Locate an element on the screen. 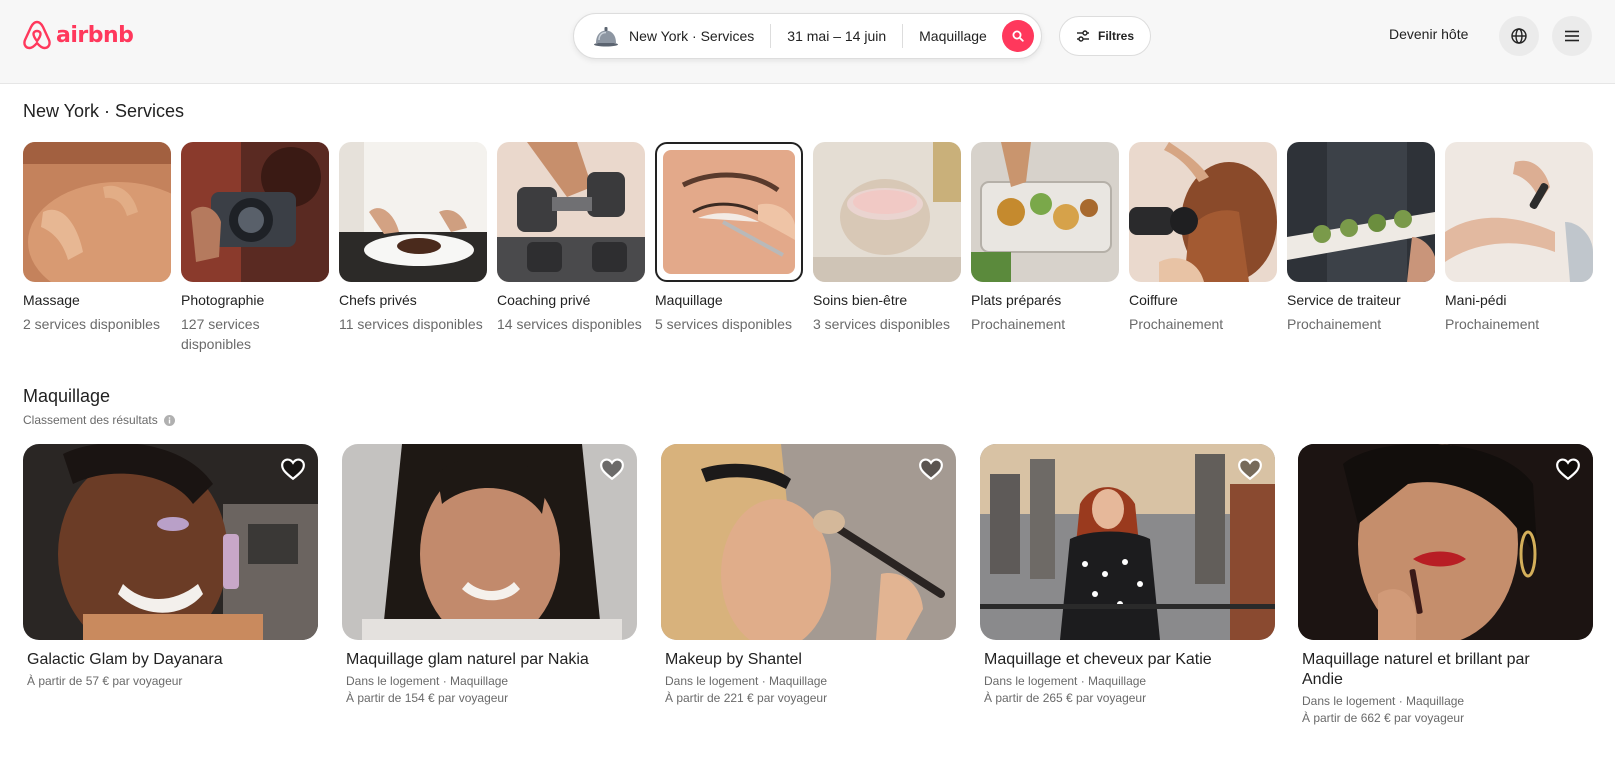  category-card-plats-prepares: Plats préparés Prochainement is located at coordinates (1045, 238).